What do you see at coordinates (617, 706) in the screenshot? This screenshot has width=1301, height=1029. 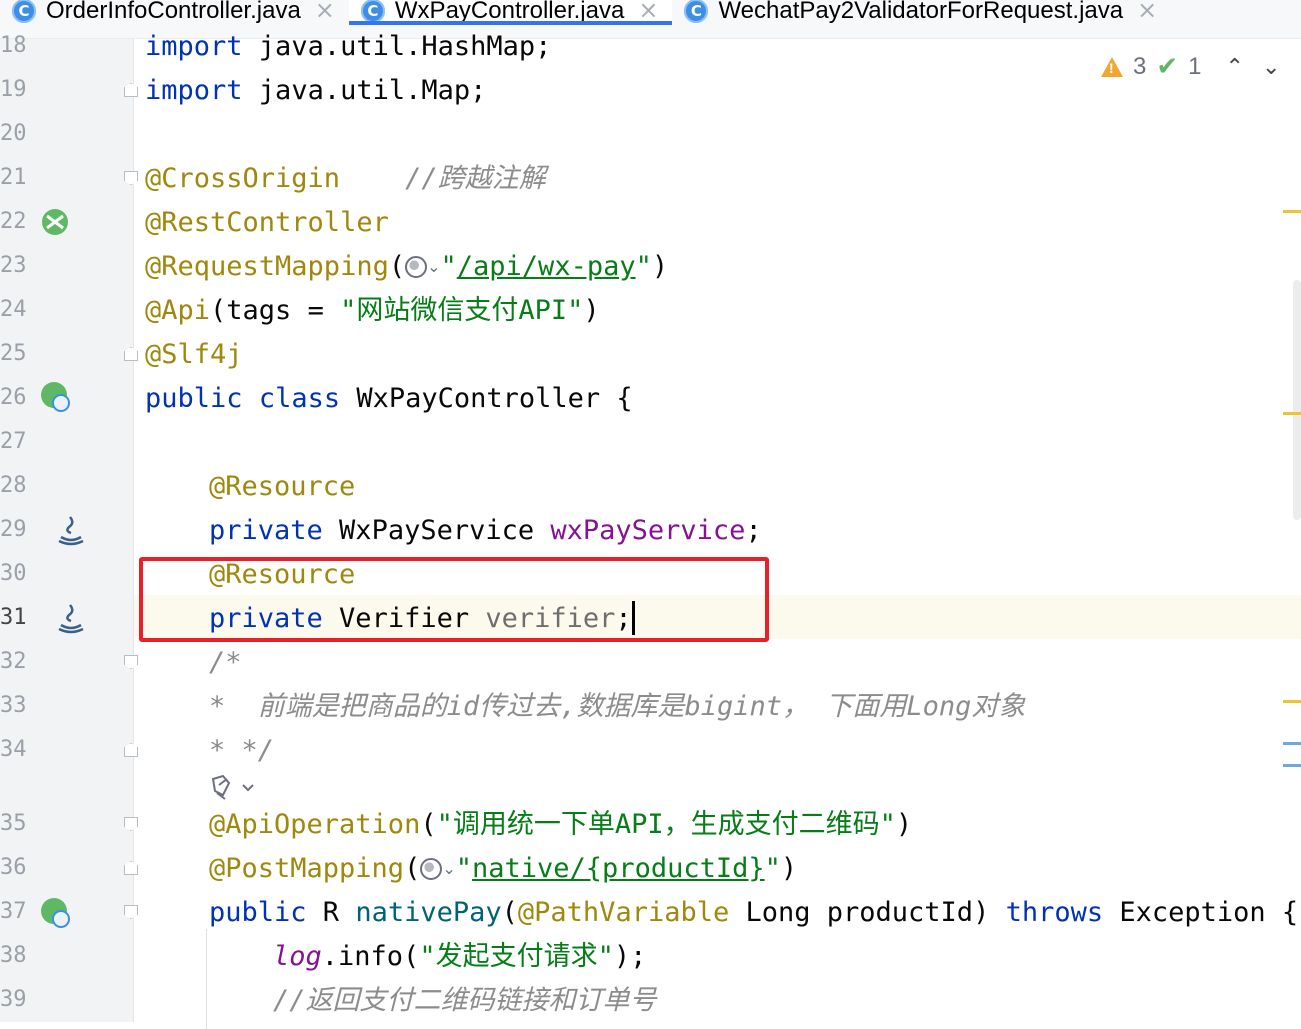 I see `code-line-33: * 前端是把商品的id传过去,数据库是bigint， 下面用Long对象` at bounding box center [617, 706].